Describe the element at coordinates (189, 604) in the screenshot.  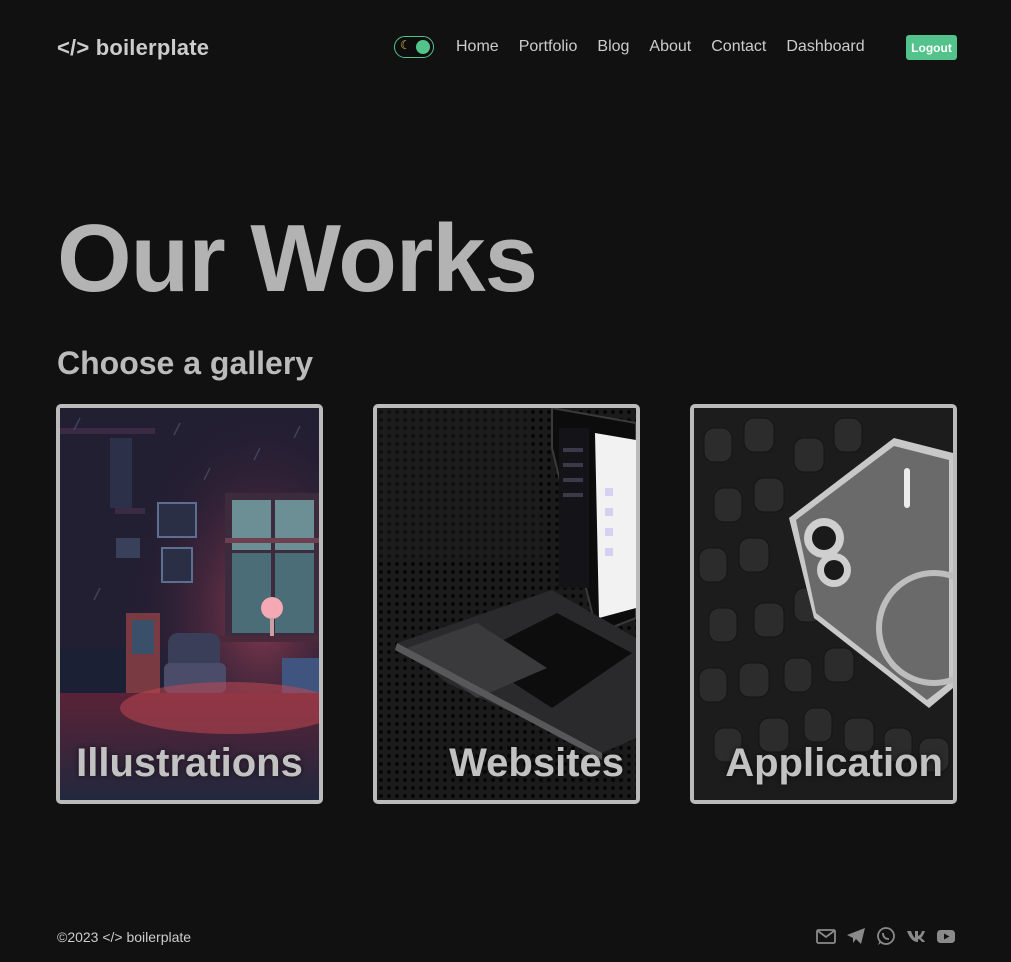
I see `gallery-card-illustrations: Illustrations` at that location.